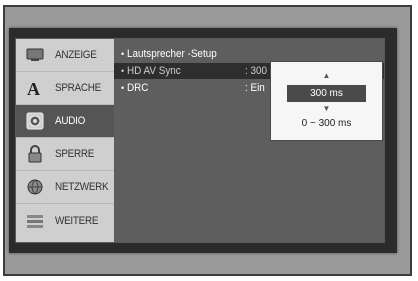 This screenshot has height=281, width=418. I want to click on sidebar-item-weitere: WEITERE, so click(65, 220).